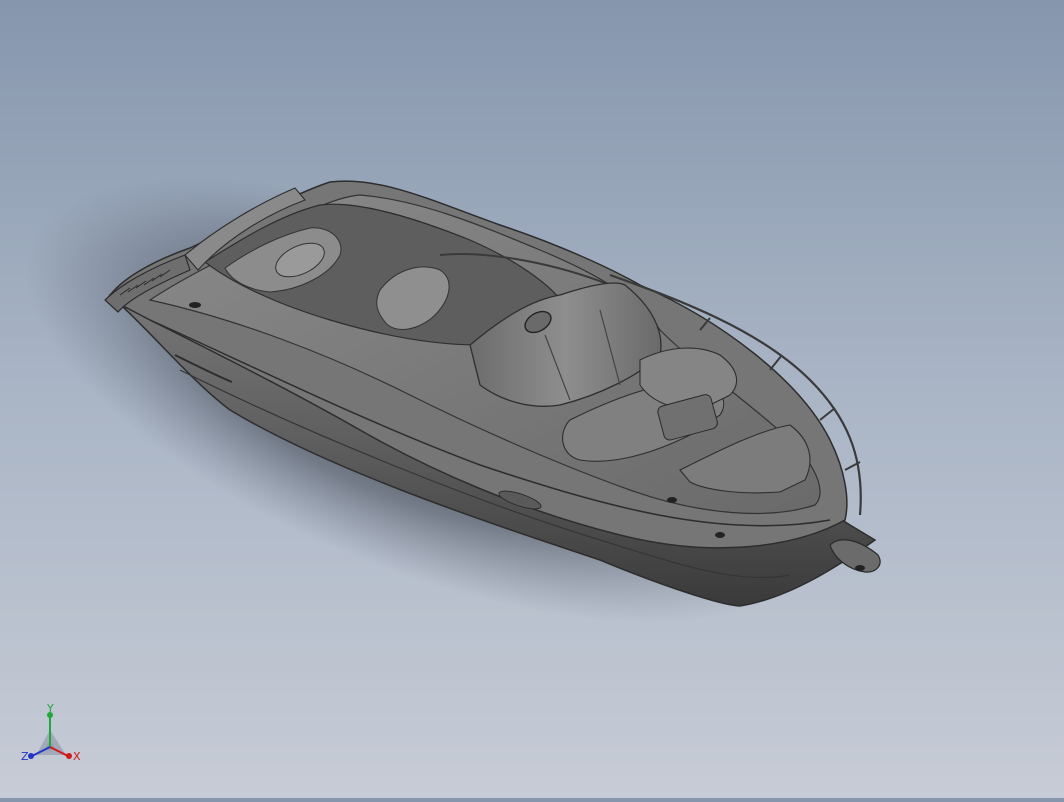 This screenshot has width=1064, height=802. Describe the element at coordinates (25, 756) in the screenshot. I see `z-axis-label: Z` at that location.